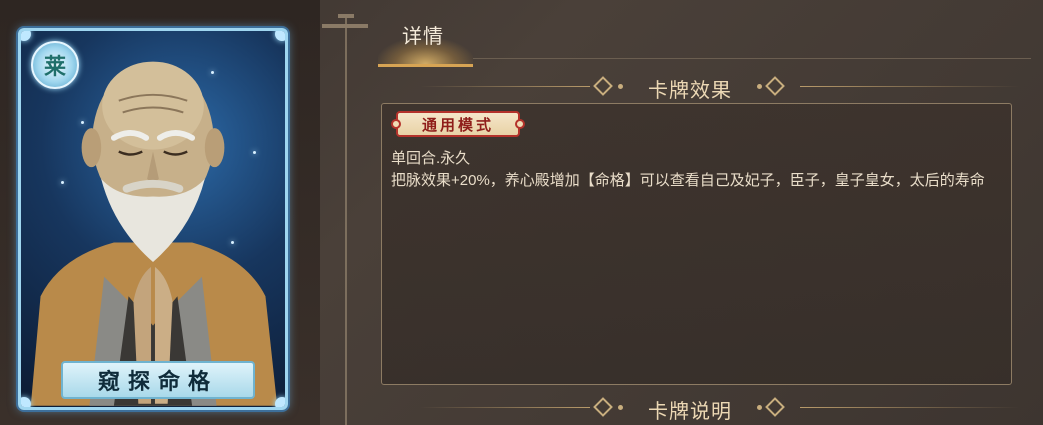  I want to click on section-header-description: 卡牌说明, so click(720, 408).